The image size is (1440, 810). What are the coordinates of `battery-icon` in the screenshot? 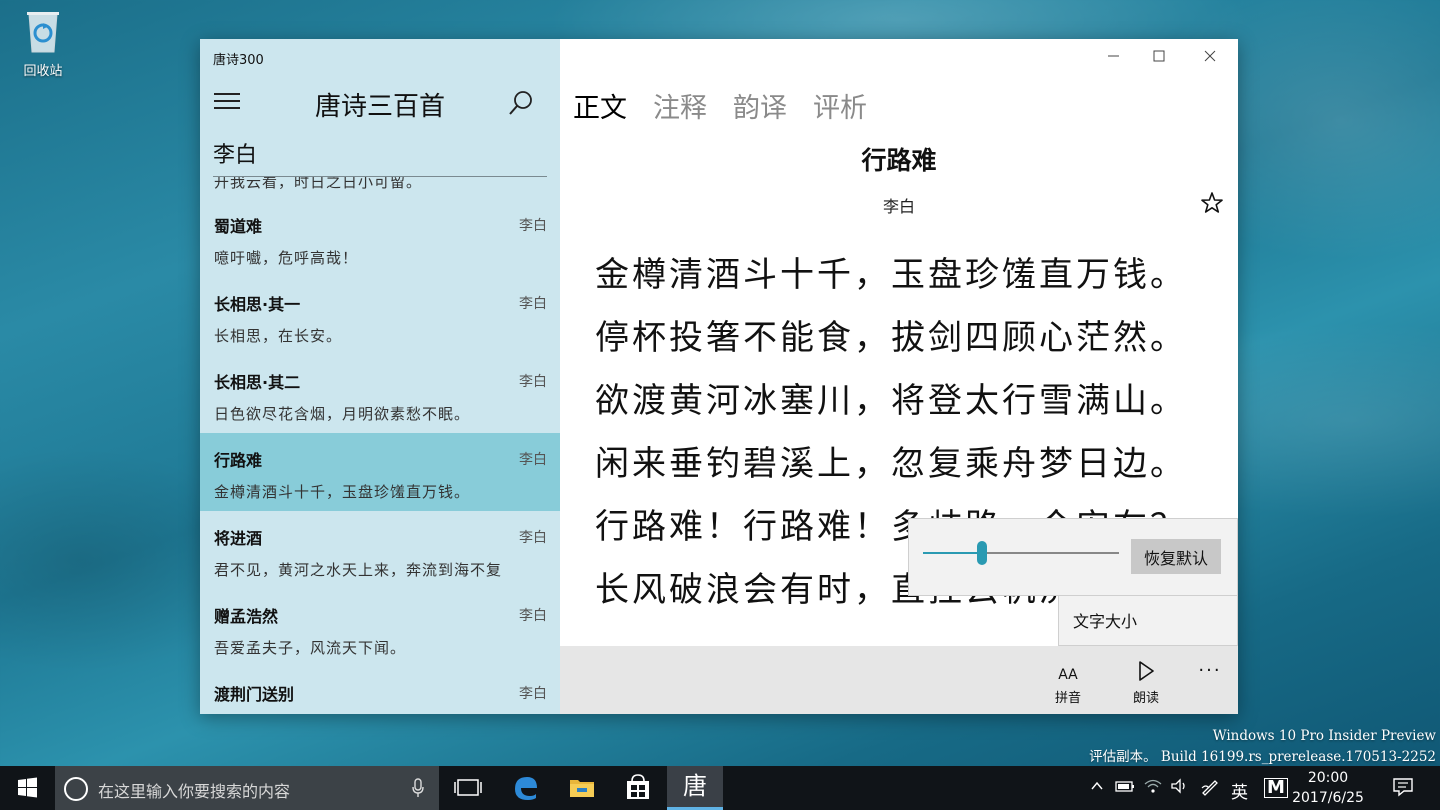 It's located at (1125, 788).